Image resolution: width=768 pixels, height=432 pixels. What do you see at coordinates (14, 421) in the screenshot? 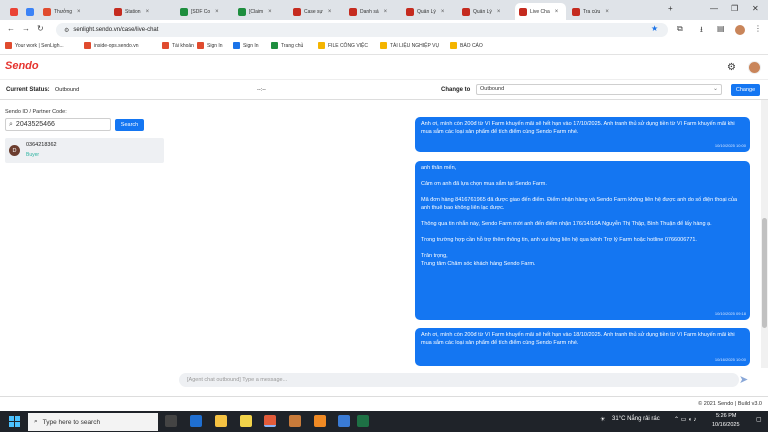
I see `windows-start-icon` at bounding box center [14, 421].